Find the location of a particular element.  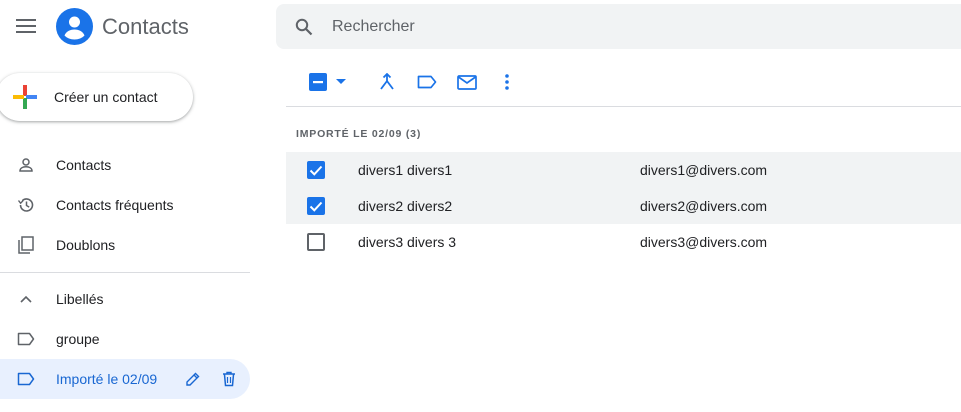

sidebar-item-label: Contacts is located at coordinates (84, 165).